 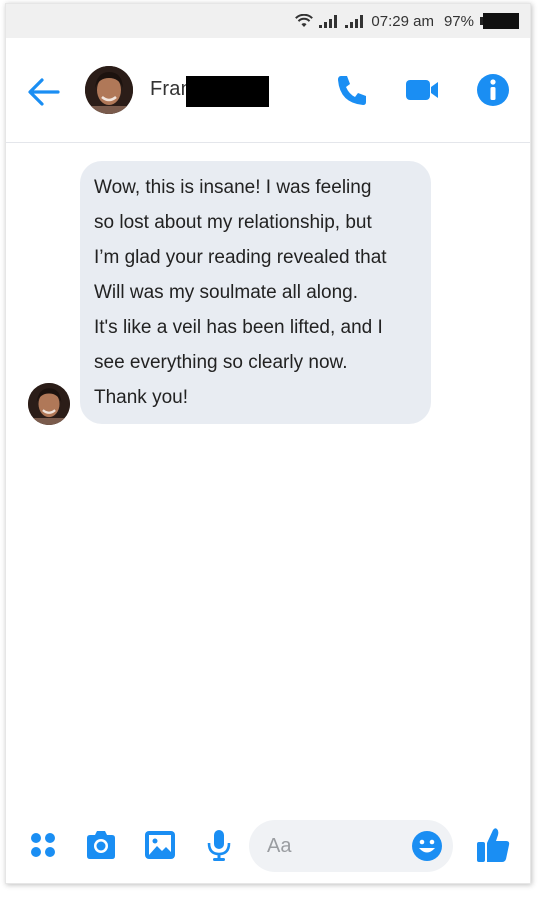 I want to click on video-camera-icon, so click(x=422, y=90).